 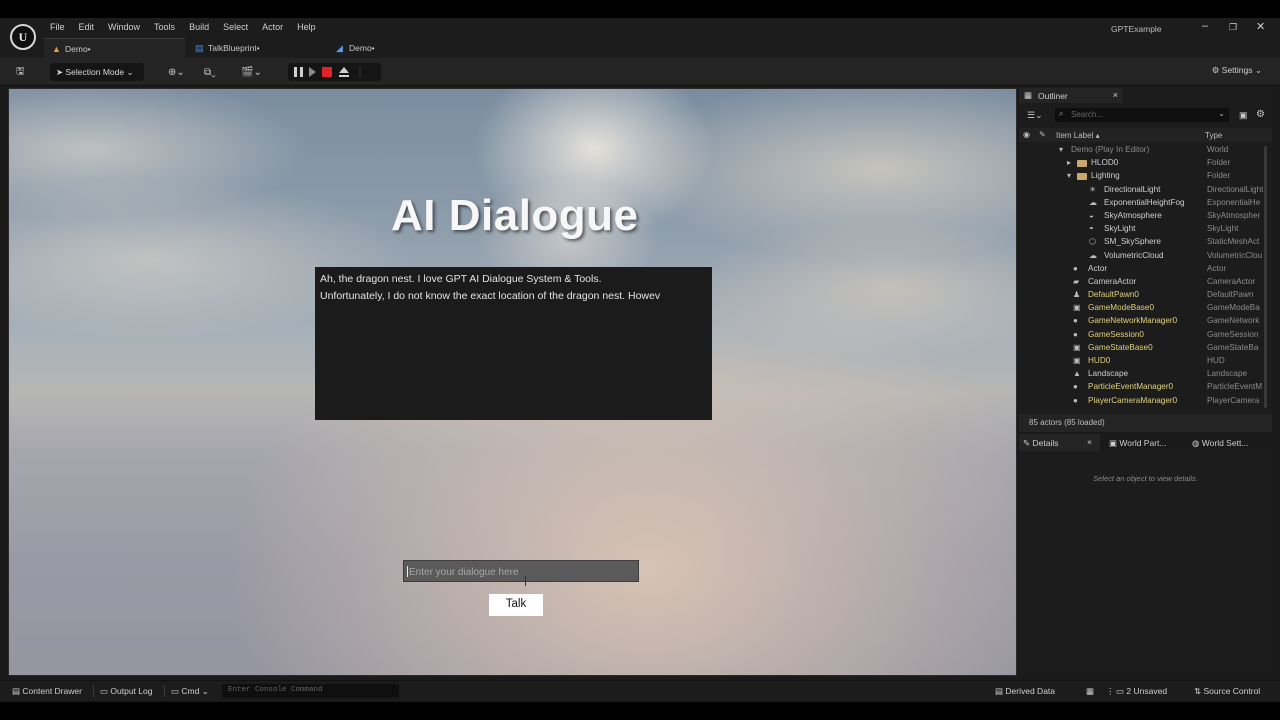 What do you see at coordinates (1145, 321) in the screenshot?
I see `outliner-row: ● GameNetworkManager0 GameNetwork` at bounding box center [1145, 321].